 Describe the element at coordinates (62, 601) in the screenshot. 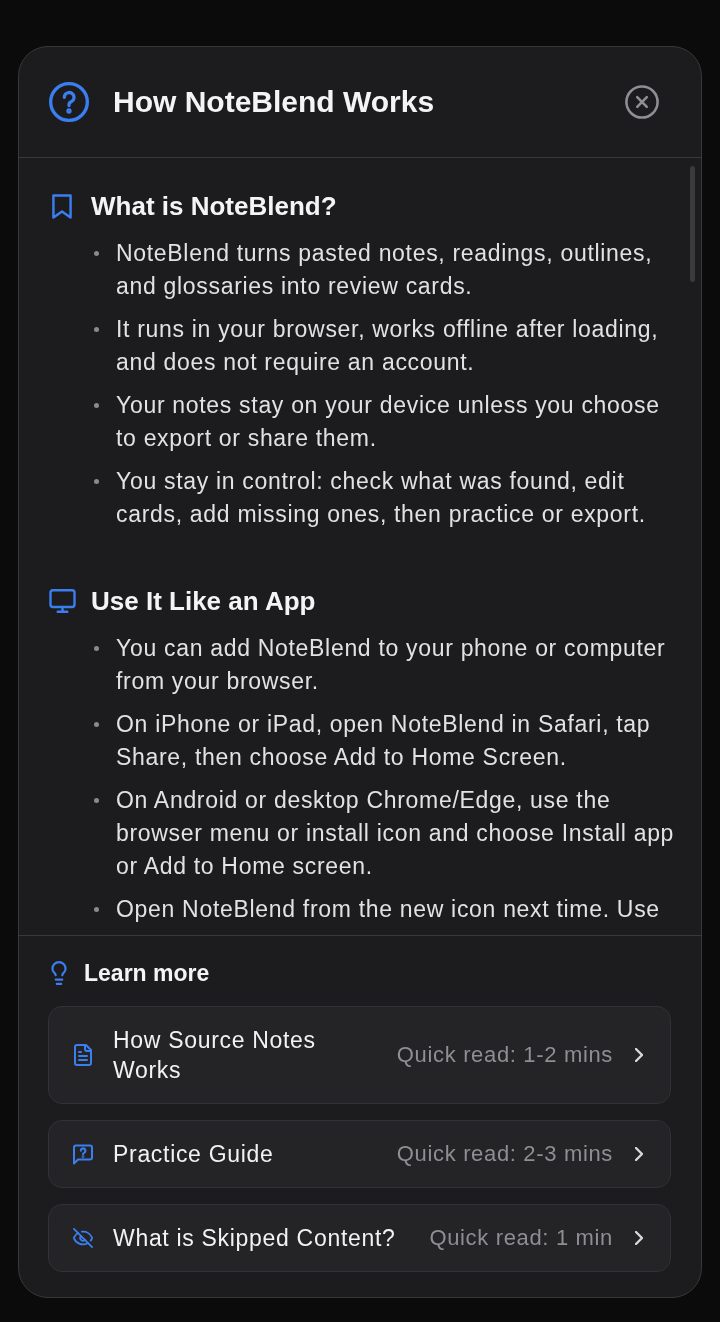

I see `monitor-icon` at that location.